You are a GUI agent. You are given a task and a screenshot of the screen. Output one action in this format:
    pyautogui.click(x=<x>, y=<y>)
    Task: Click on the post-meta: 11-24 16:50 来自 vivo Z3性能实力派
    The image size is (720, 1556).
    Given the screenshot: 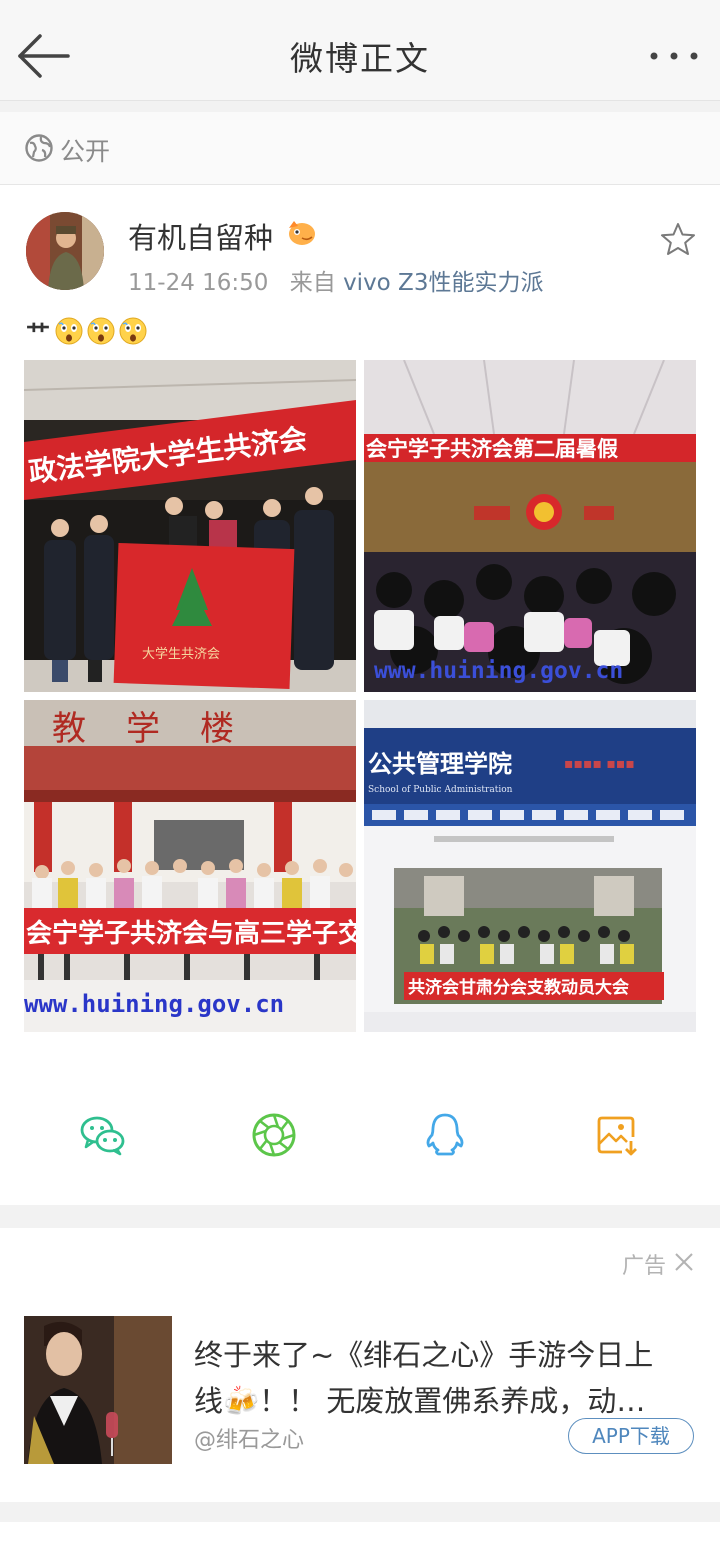 What is the action you would take?
    pyautogui.click(x=335, y=280)
    